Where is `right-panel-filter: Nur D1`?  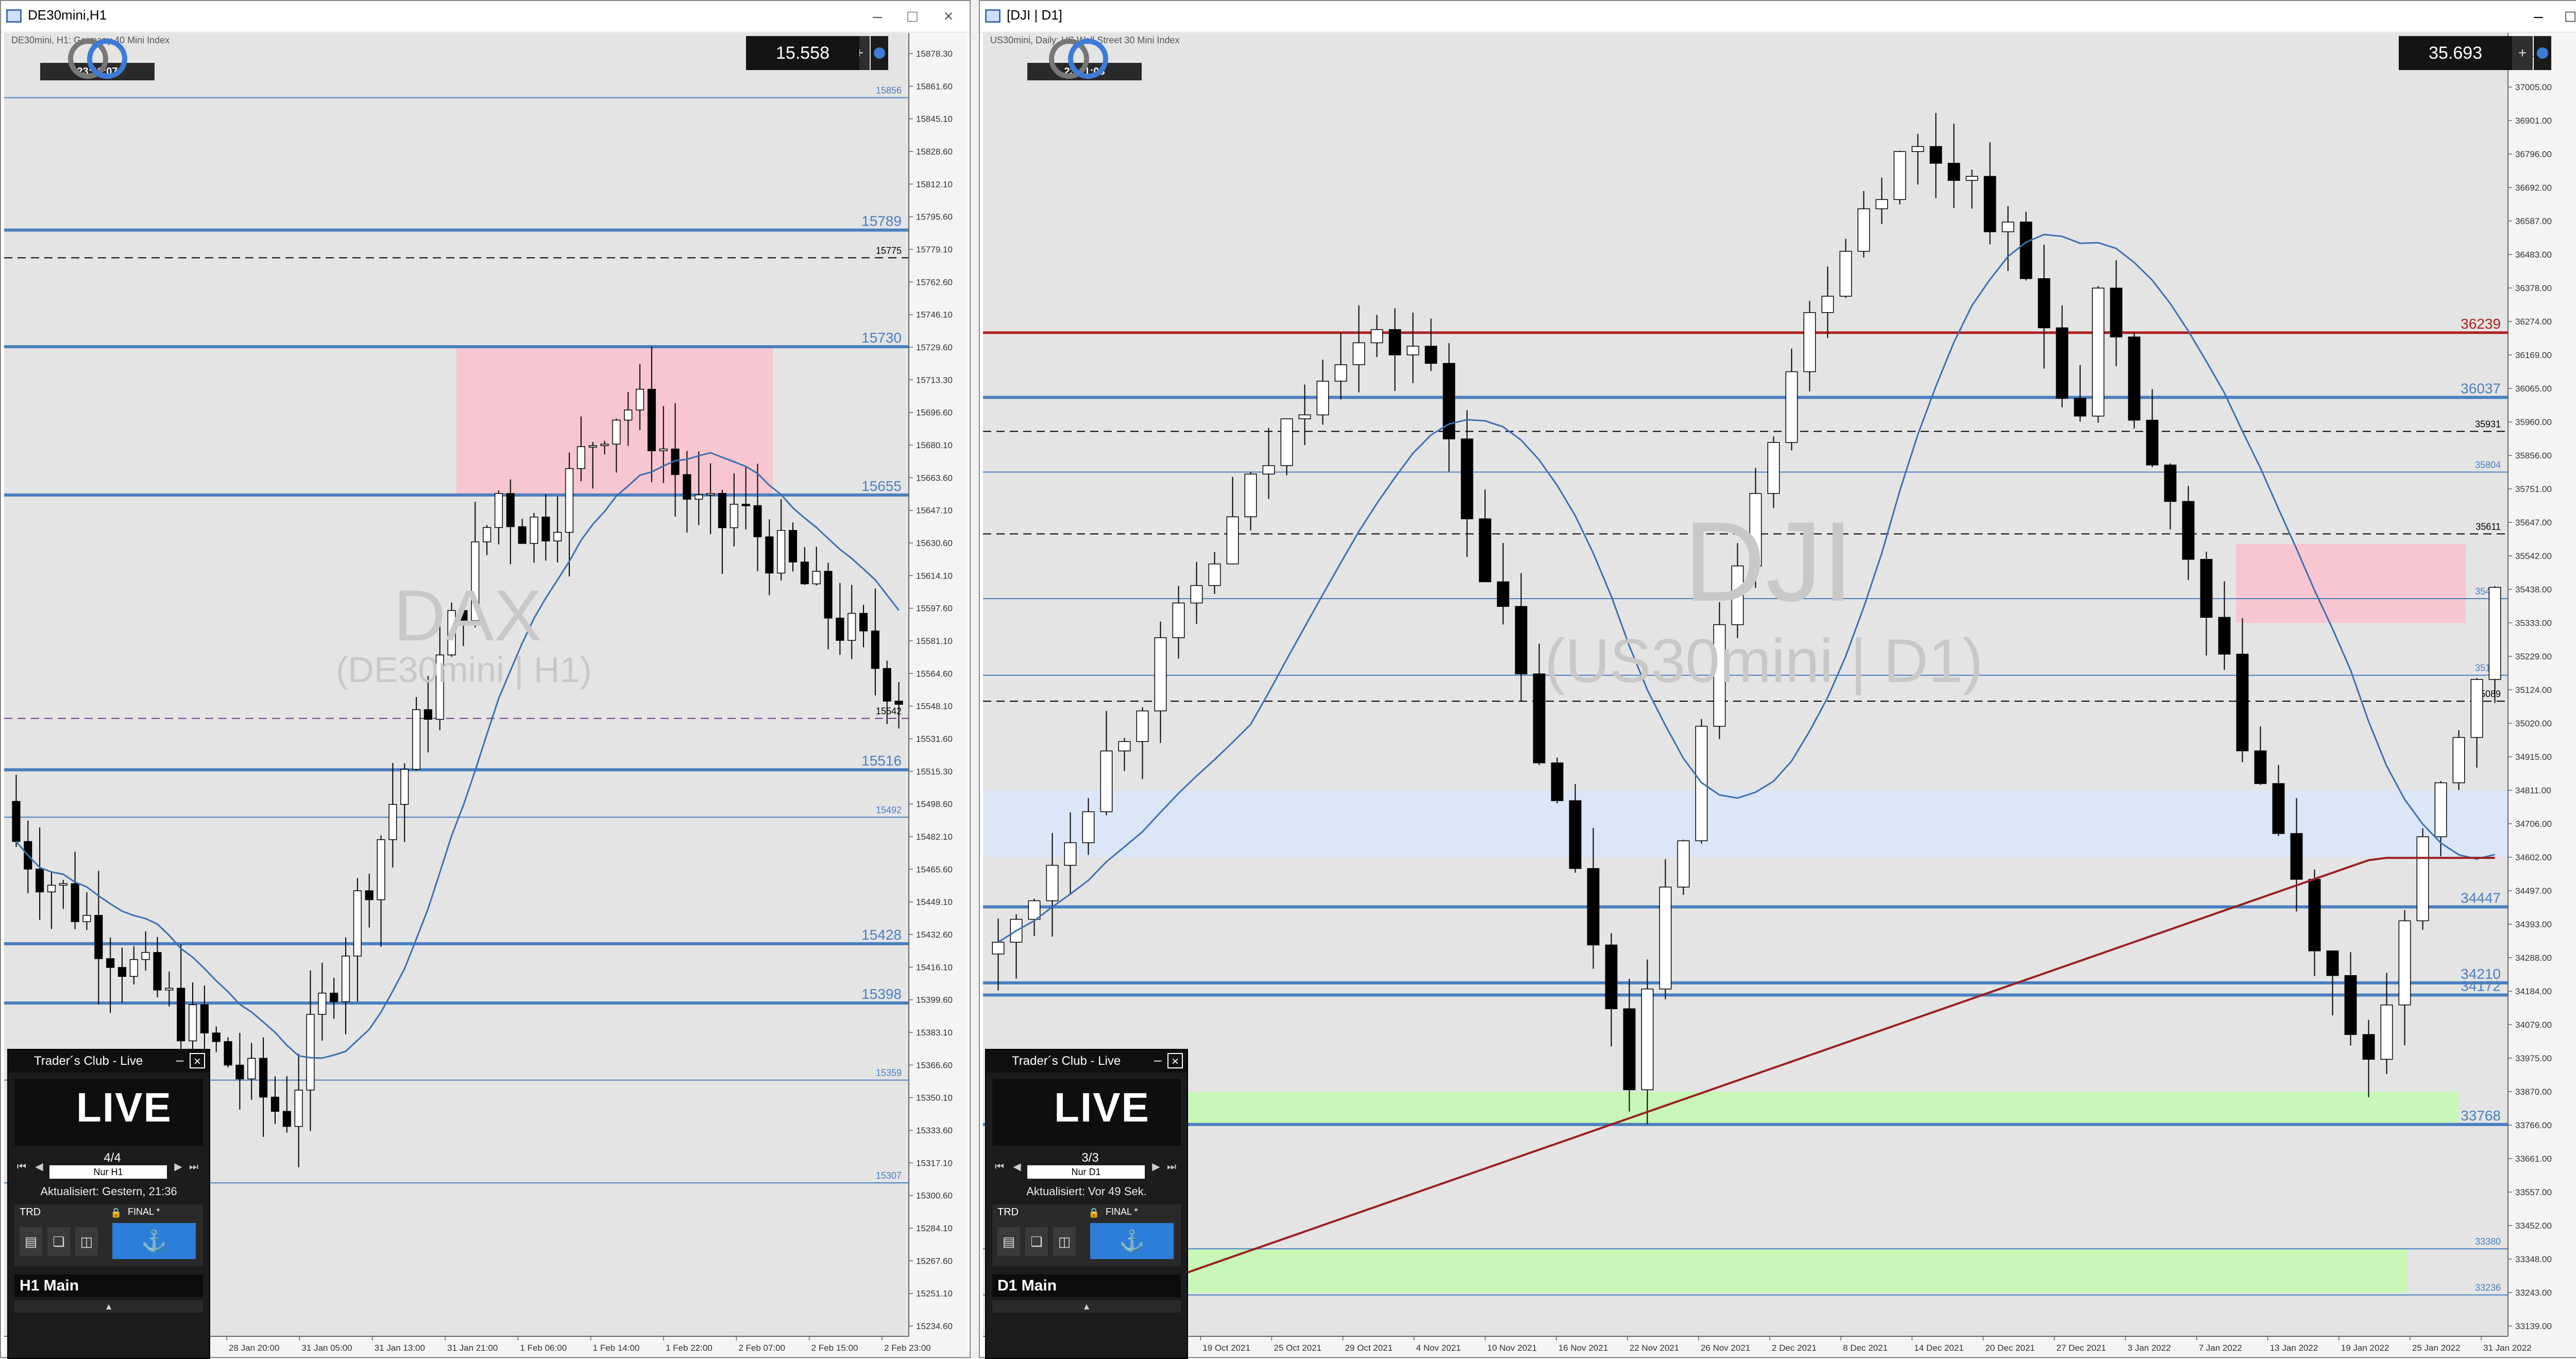
right-panel-filter: Nur D1 is located at coordinates (1086, 1172).